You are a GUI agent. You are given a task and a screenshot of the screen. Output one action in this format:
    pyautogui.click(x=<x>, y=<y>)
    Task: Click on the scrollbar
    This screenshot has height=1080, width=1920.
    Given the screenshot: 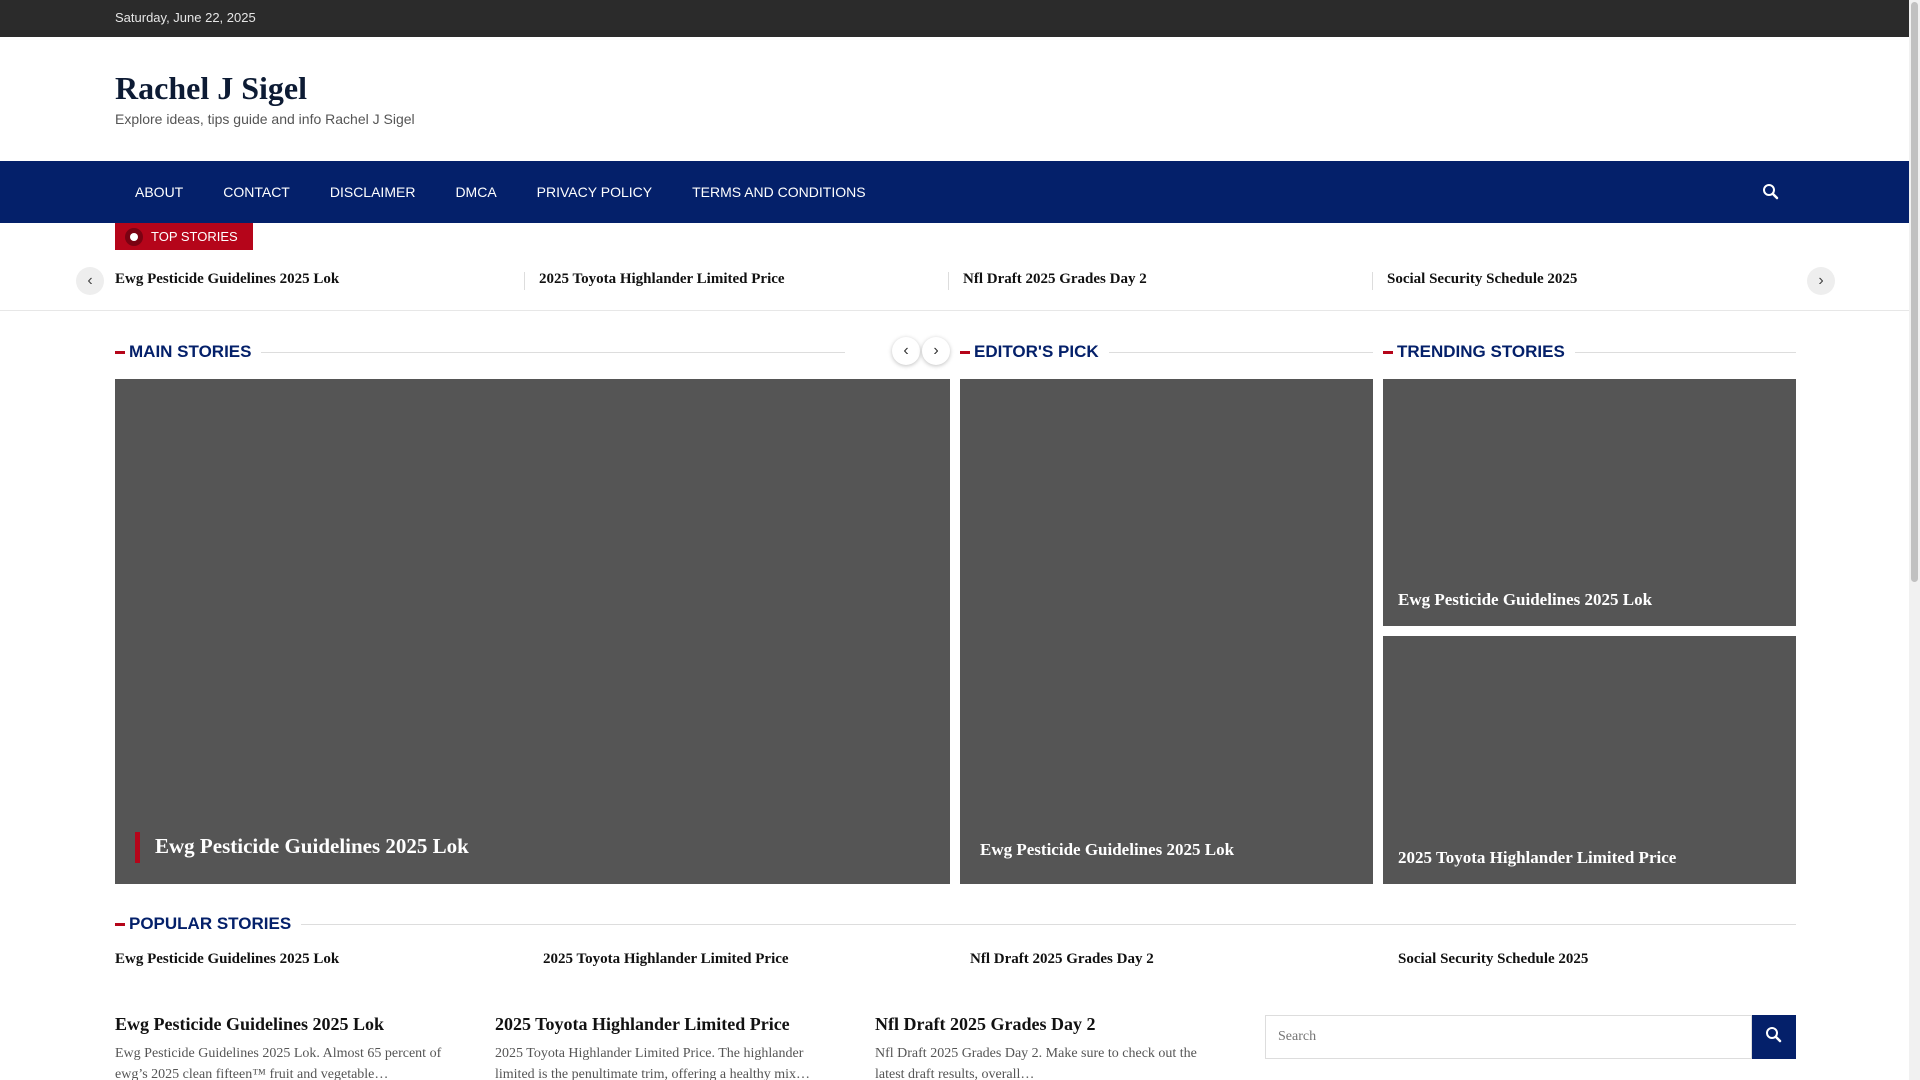 What is the action you would take?
    pyautogui.click(x=1914, y=540)
    